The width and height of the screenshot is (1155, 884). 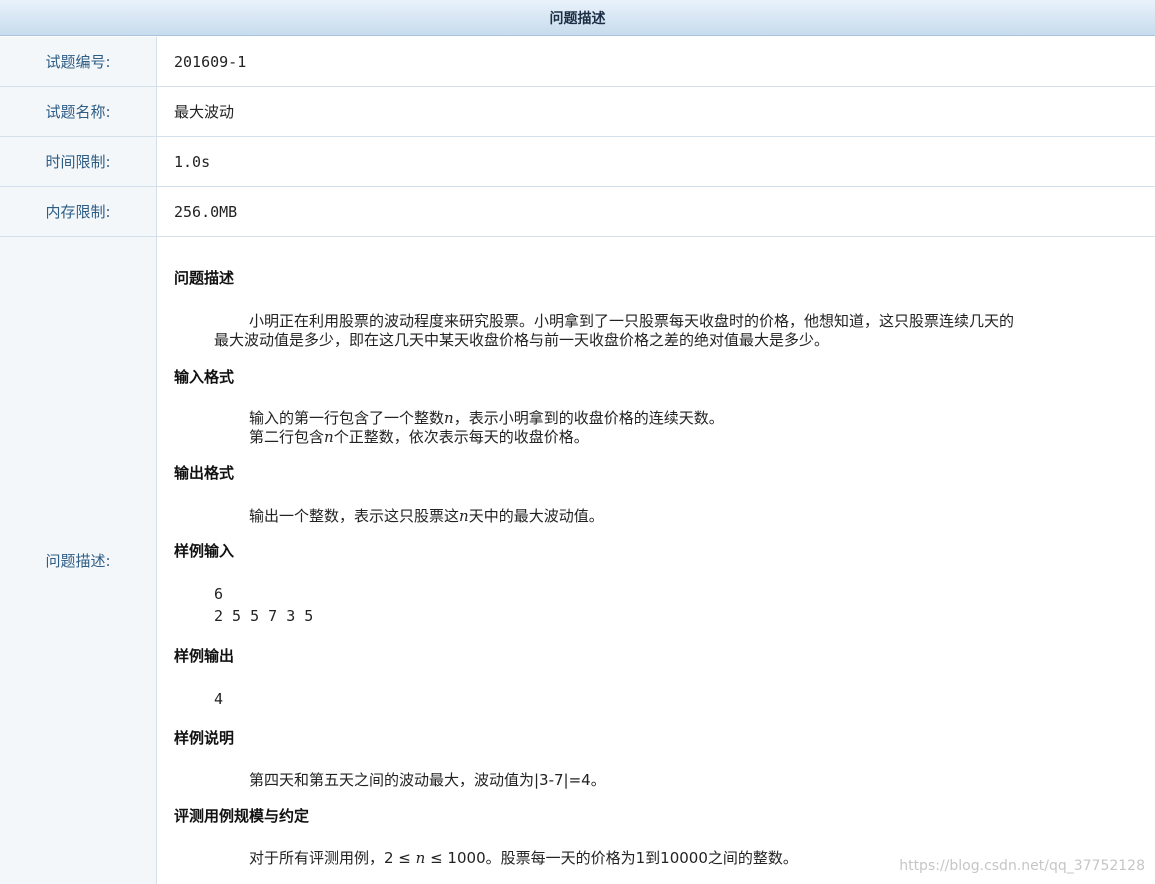 I want to click on watermark-text: https://blog.csdn.net/qq_37752128, so click(x=1022, y=866).